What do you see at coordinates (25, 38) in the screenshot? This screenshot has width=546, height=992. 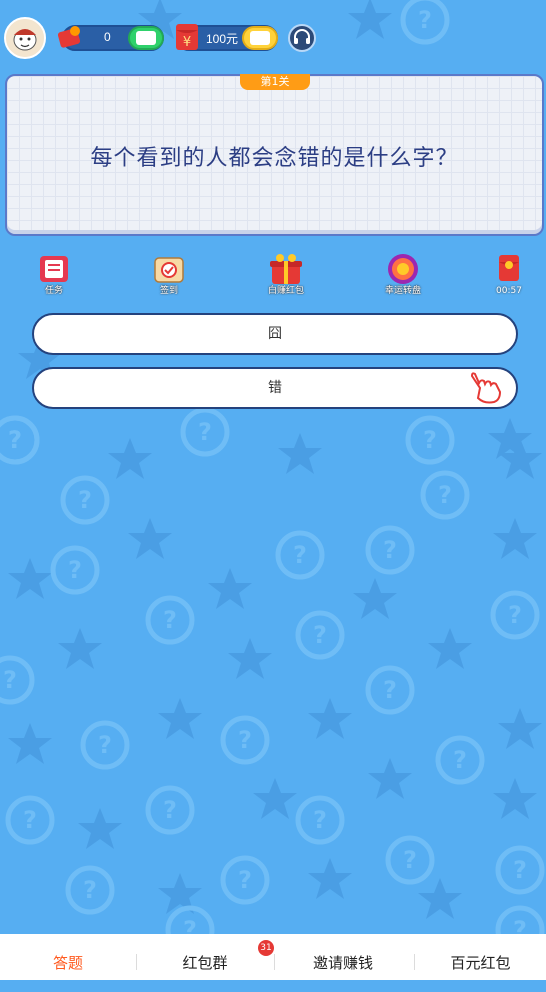 I see `avatar` at bounding box center [25, 38].